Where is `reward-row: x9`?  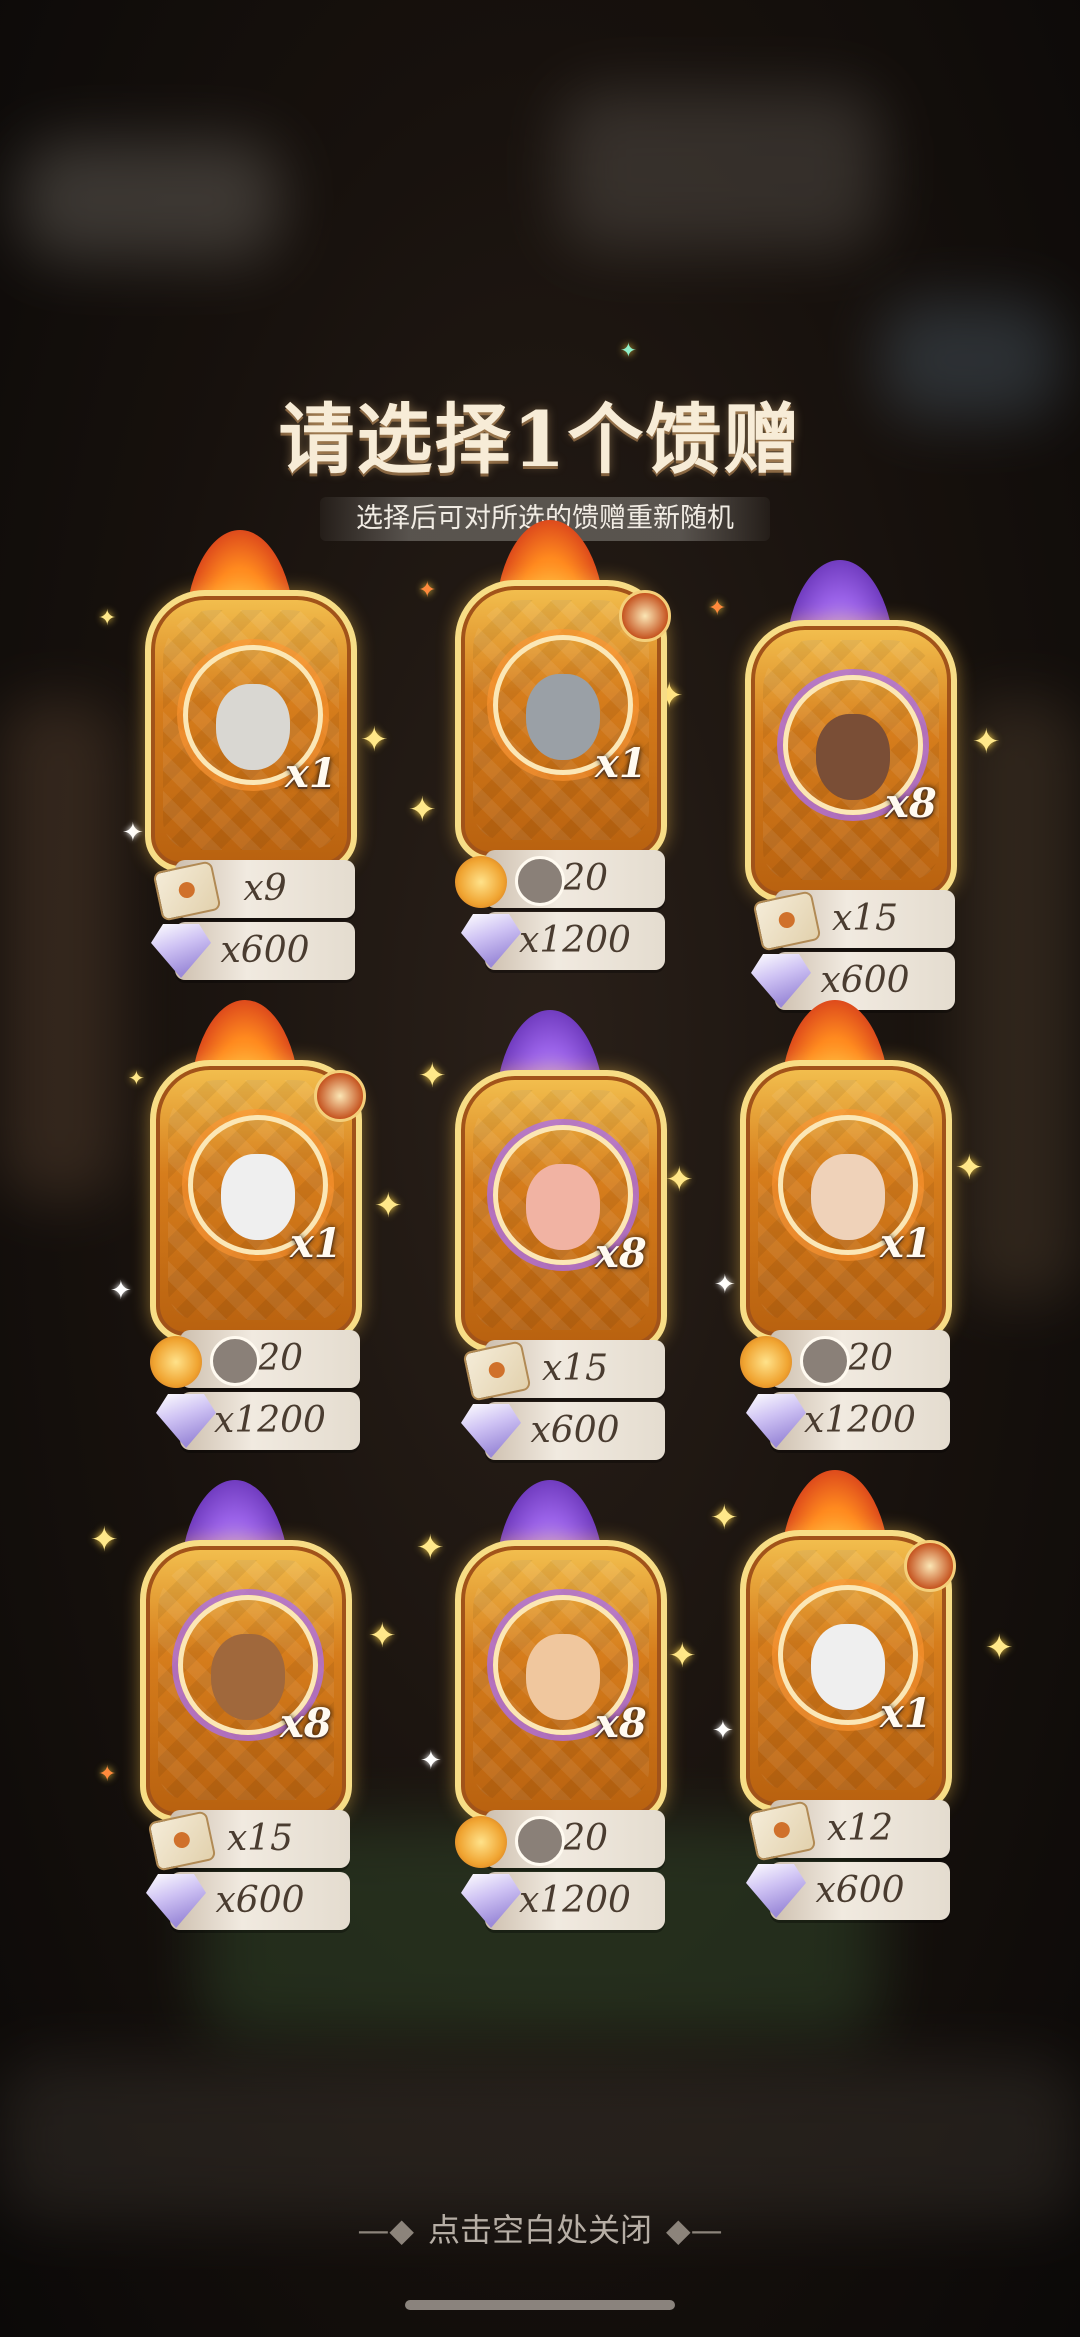
reward-row: x9 is located at coordinates (253, 891).